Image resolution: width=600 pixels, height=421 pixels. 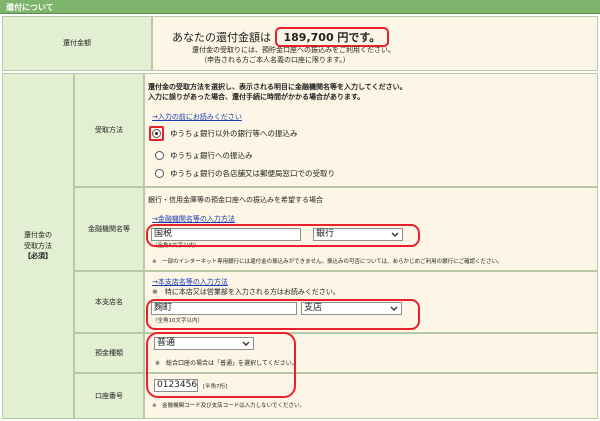 What do you see at coordinates (159, 173) in the screenshot?
I see `radio-post-office` at bounding box center [159, 173].